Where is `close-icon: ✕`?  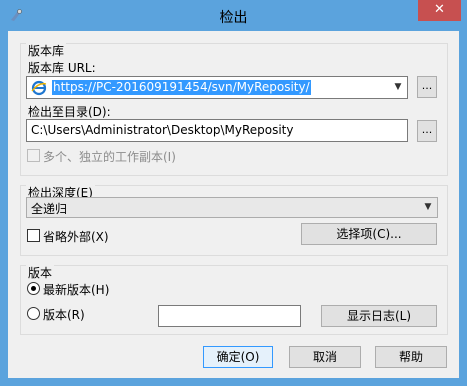 close-icon: ✕ is located at coordinates (439, 9).